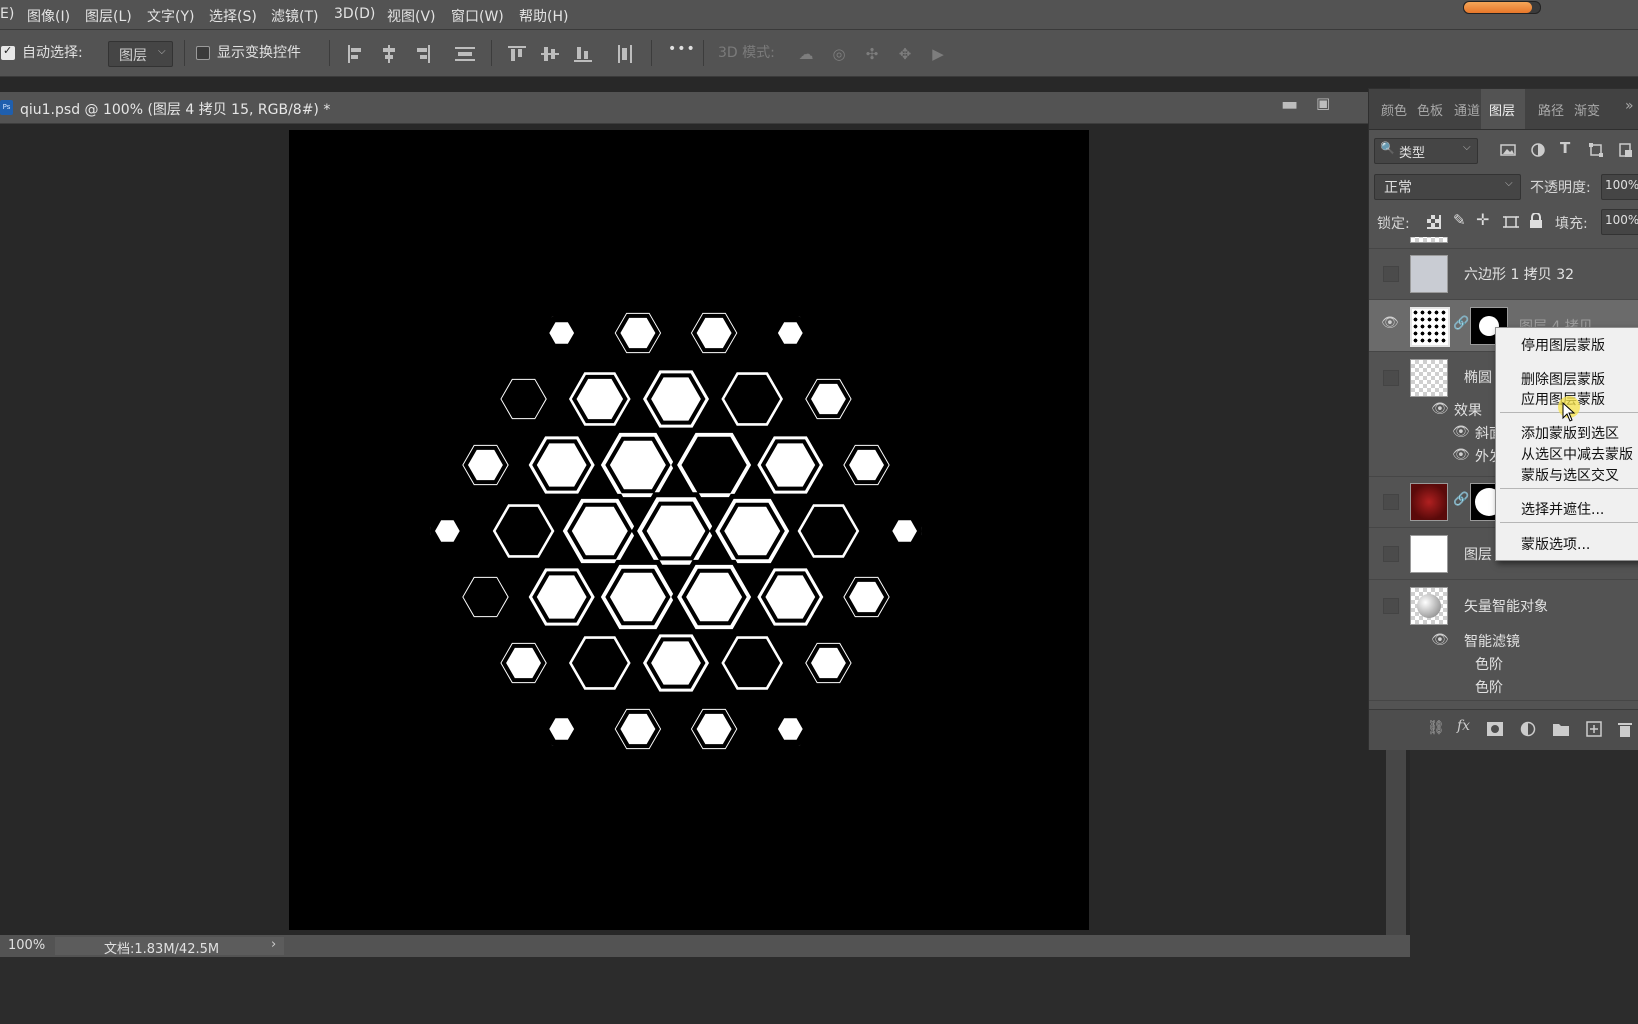  What do you see at coordinates (354, 14) in the screenshot?
I see `menu-3d: 3D(D)` at bounding box center [354, 14].